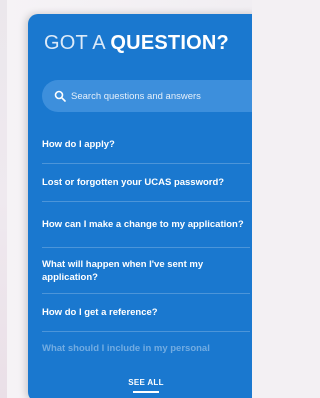  Describe the element at coordinates (146, 183) in the screenshot. I see `faq-item-password: Lost or forgotten your UCAS password?` at that location.